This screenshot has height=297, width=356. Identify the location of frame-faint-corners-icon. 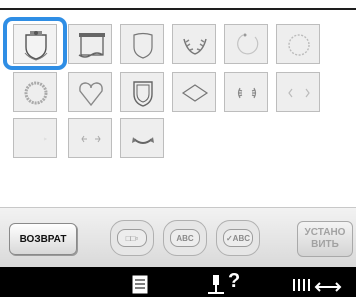
(45, 139).